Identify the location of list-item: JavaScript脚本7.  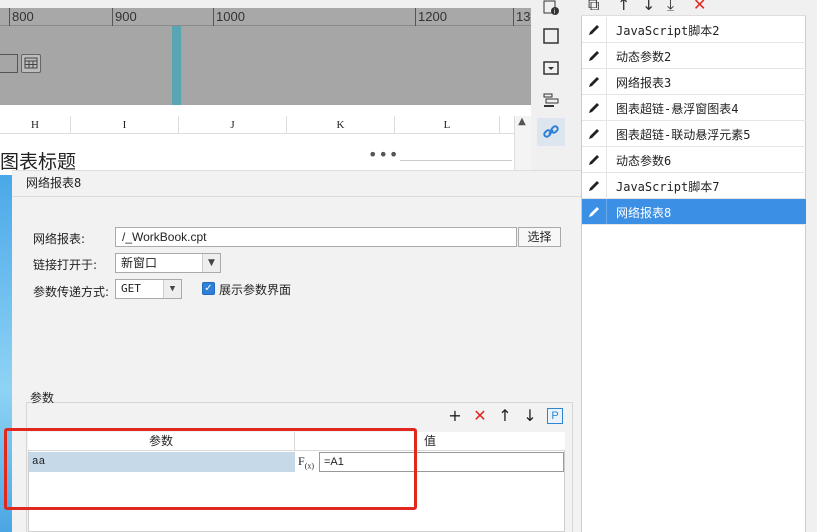
(694, 186).